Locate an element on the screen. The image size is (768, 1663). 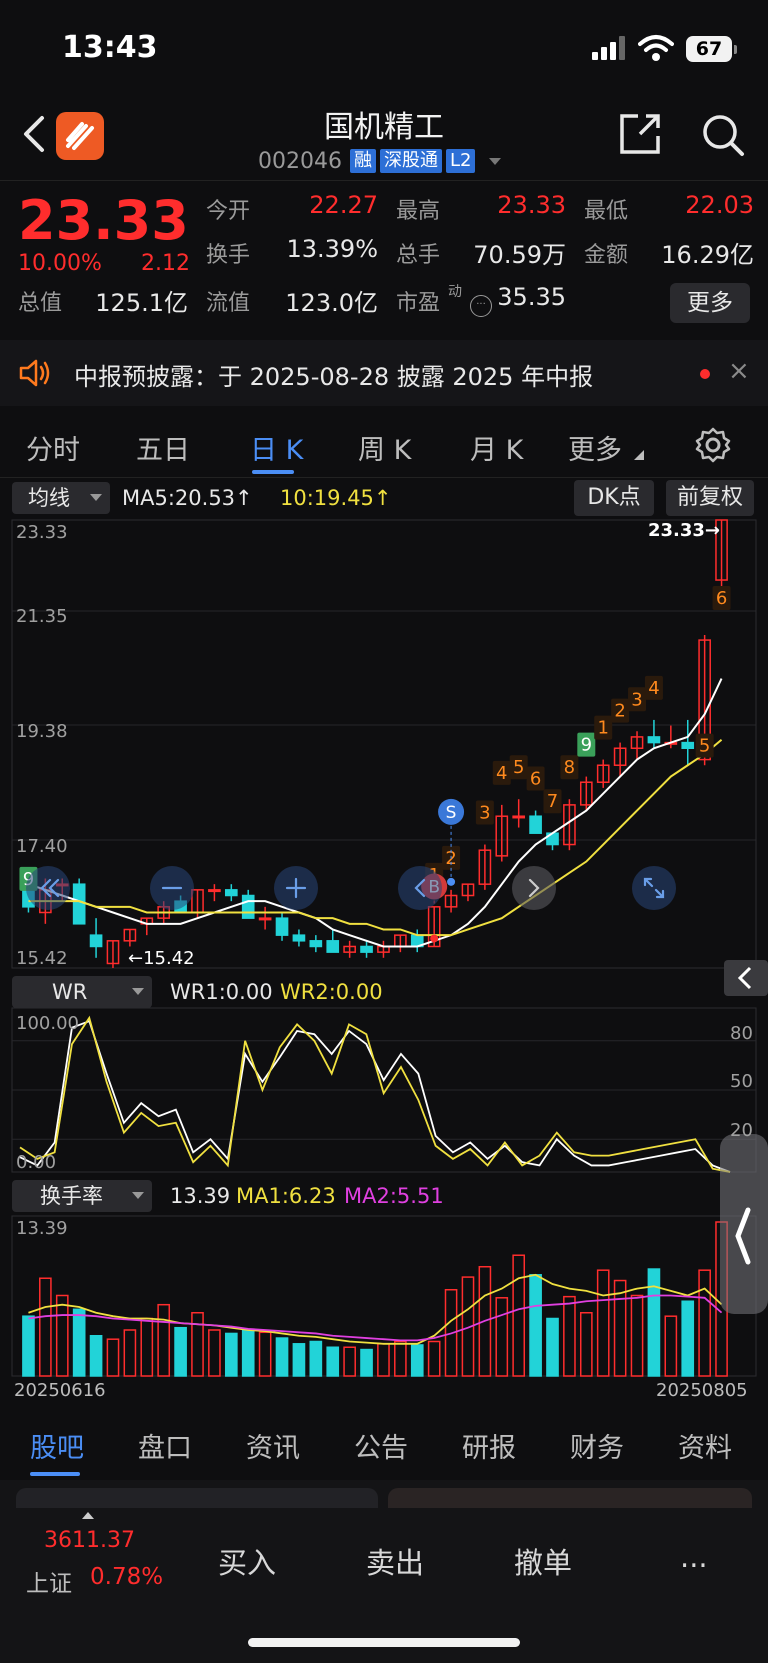
period-tabs: 分时 五日 日 K 周 K 月 K 更多 is located at coordinates (384, 447).